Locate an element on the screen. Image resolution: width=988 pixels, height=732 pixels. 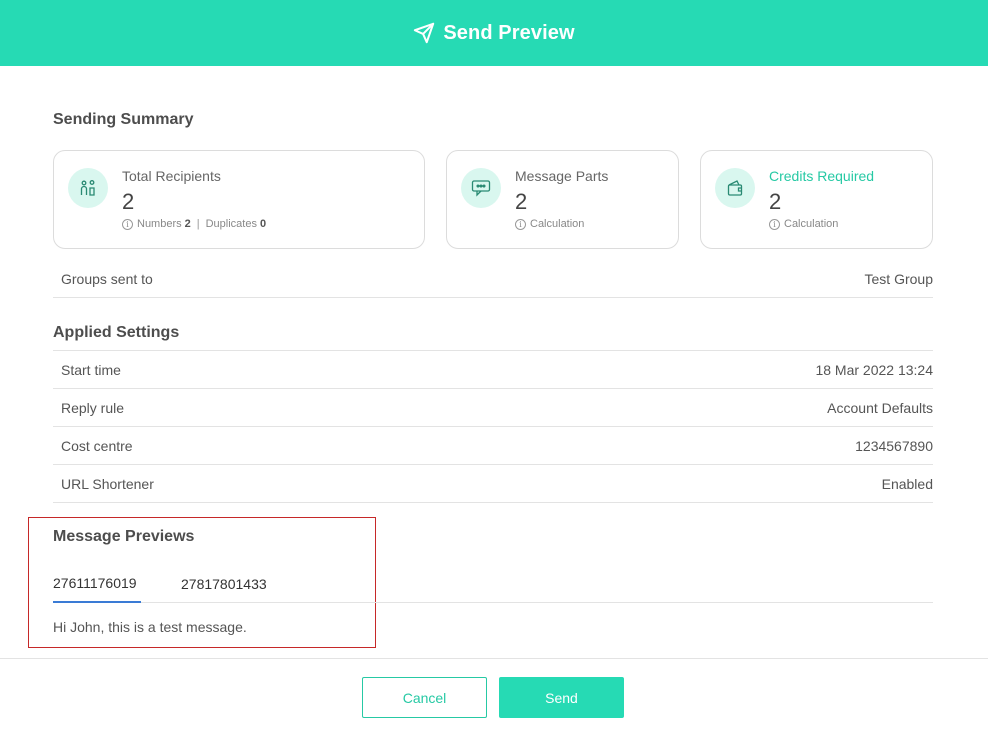
setting-label: Cost centre is located at coordinates (97, 445).